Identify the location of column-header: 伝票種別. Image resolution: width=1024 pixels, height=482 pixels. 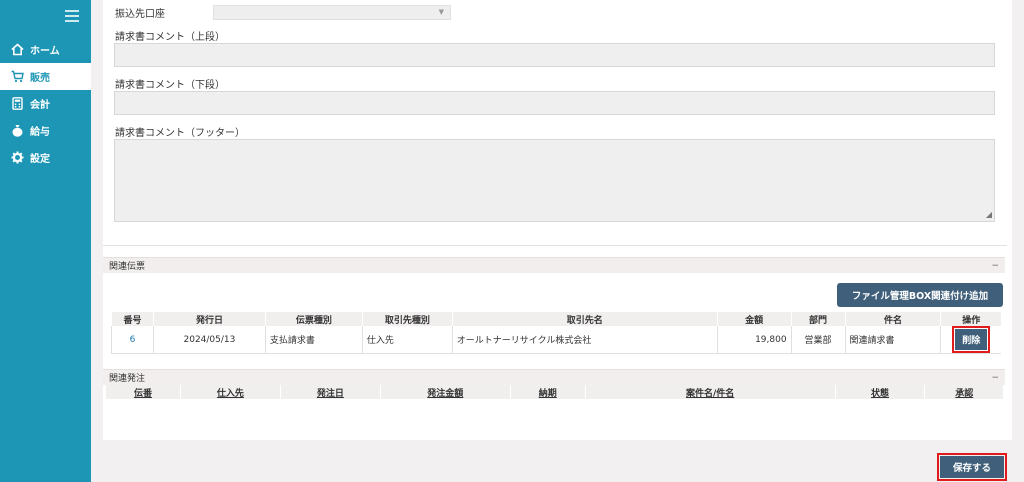
(313, 319).